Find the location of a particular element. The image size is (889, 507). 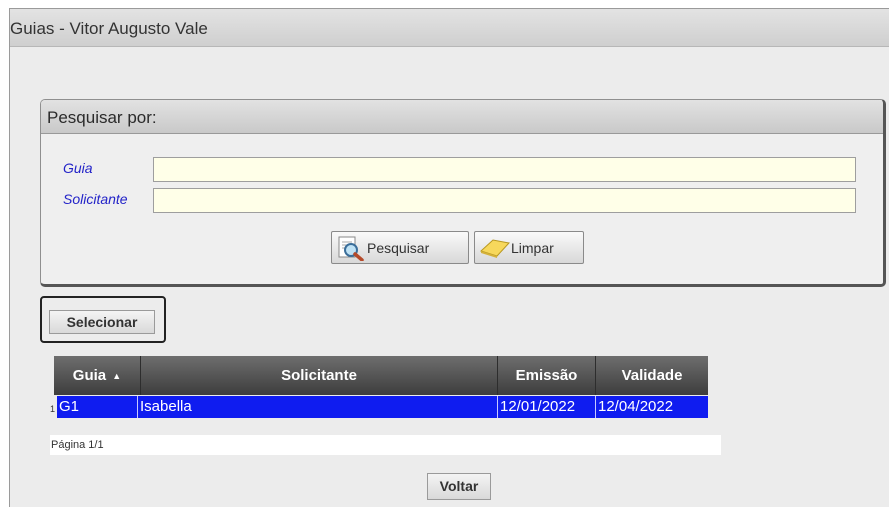

select-button: Selecionar is located at coordinates (102, 322).